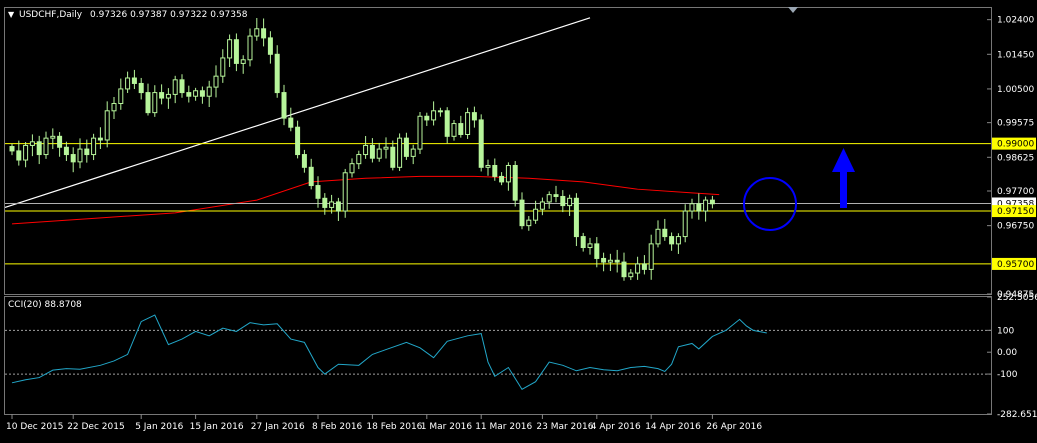 This screenshot has height=443, width=1037. Describe the element at coordinates (1015, 145) in the screenshot. I see `level-price-label: 0.99000` at that location.